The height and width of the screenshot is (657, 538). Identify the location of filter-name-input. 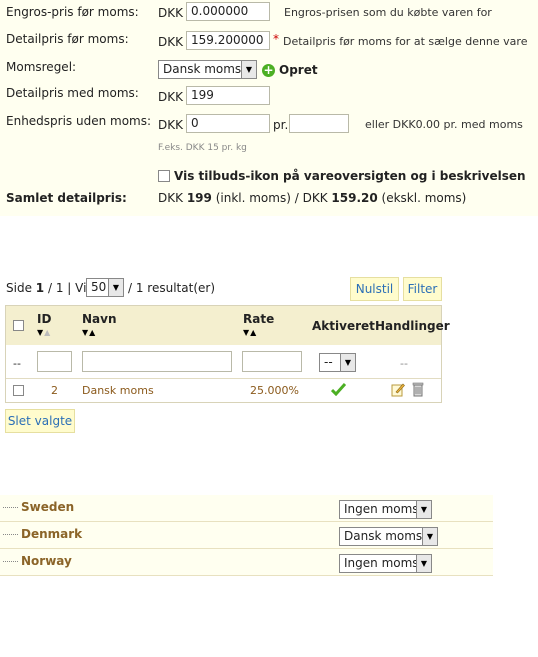
(157, 361).